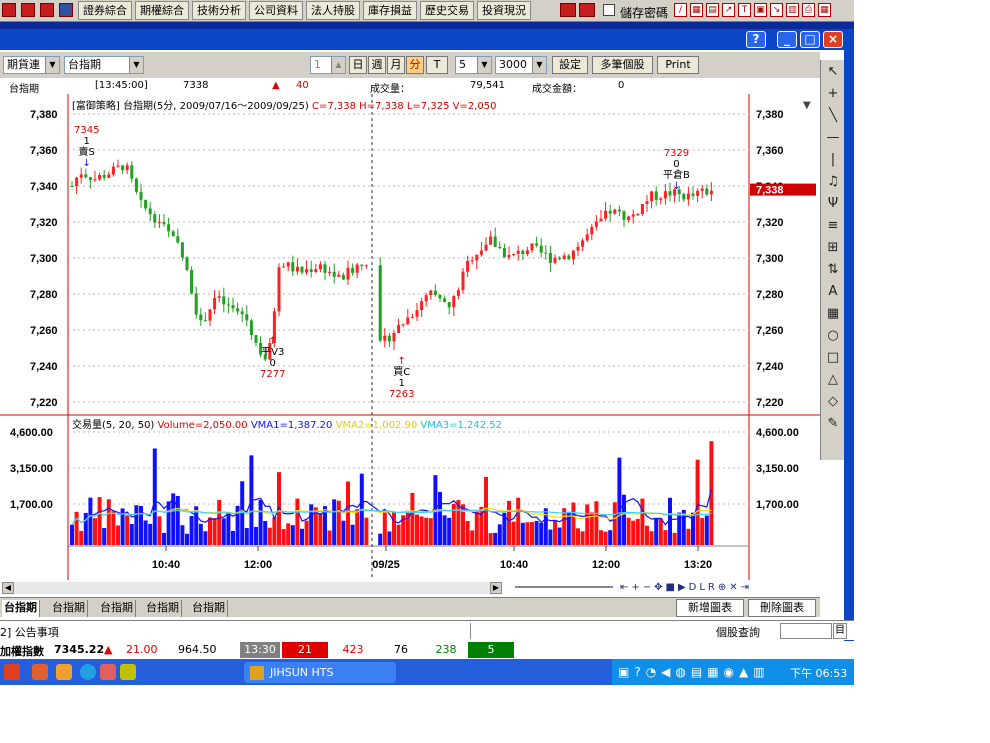 This screenshot has height=743, width=990. Describe the element at coordinates (833, 160) in the screenshot. I see `vline-icon: |` at that location.